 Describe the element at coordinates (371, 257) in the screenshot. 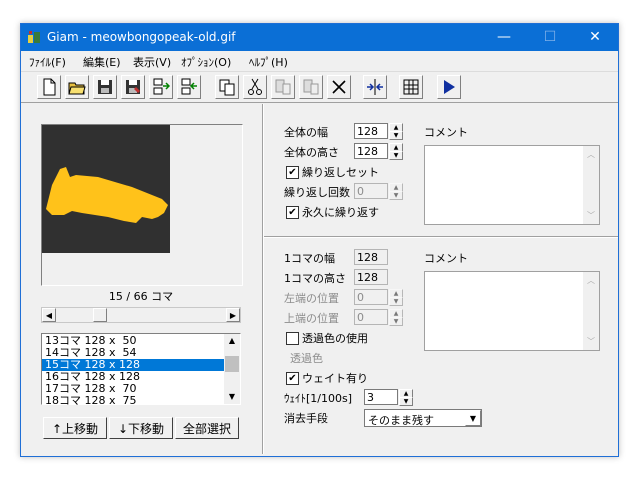

I see `frame-width-value: 128` at that location.